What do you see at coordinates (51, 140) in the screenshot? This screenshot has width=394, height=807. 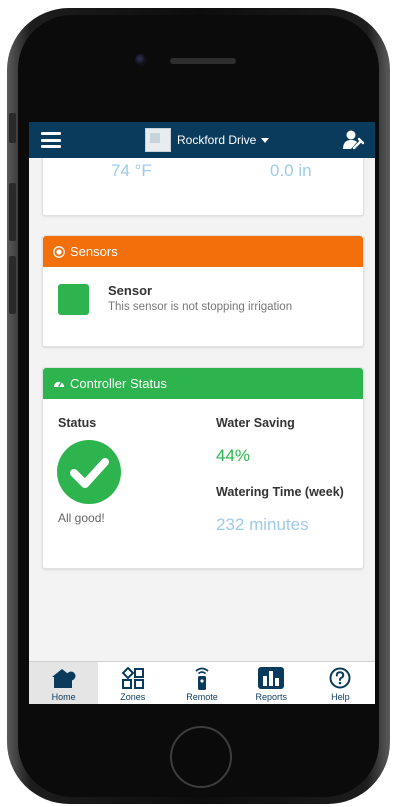 I see `hamburger-menu-icon` at bounding box center [51, 140].